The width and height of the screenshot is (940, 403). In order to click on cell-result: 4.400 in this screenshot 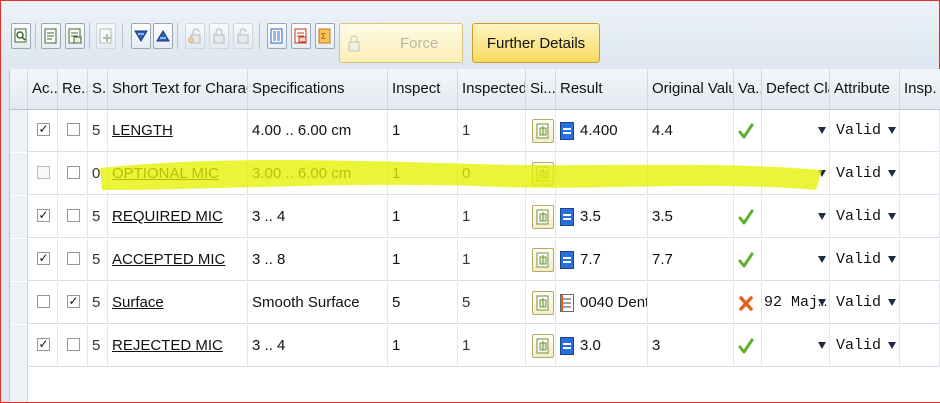, I will do `click(602, 131)`.